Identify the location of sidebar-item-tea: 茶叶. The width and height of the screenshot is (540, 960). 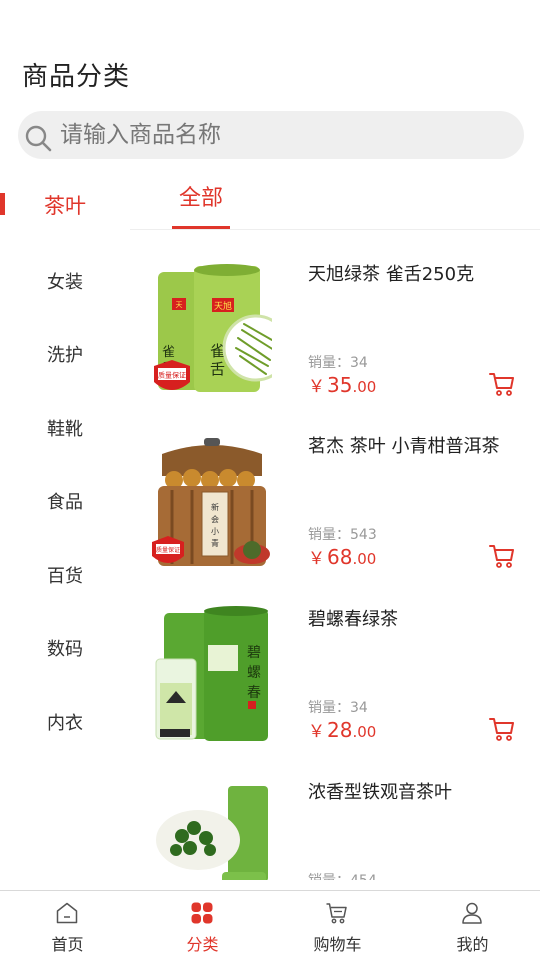
(65, 205).